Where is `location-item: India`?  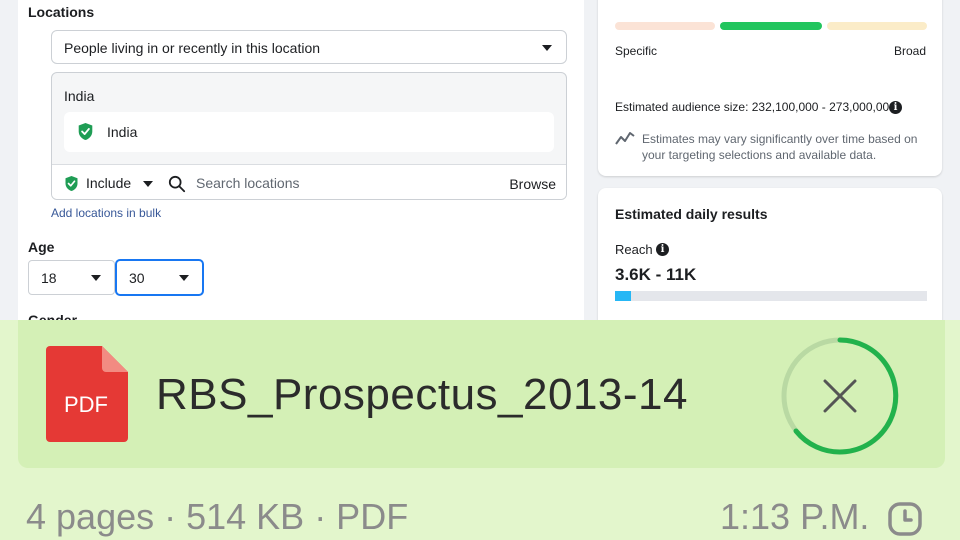
location-item: India is located at coordinates (309, 132).